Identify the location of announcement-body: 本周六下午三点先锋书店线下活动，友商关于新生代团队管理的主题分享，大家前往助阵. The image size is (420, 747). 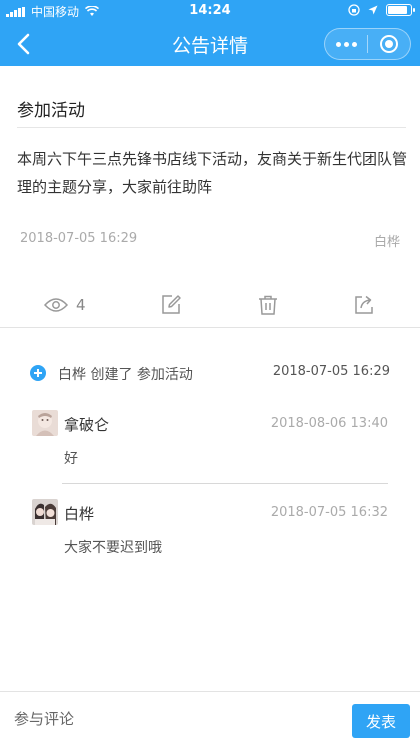
(212, 173).